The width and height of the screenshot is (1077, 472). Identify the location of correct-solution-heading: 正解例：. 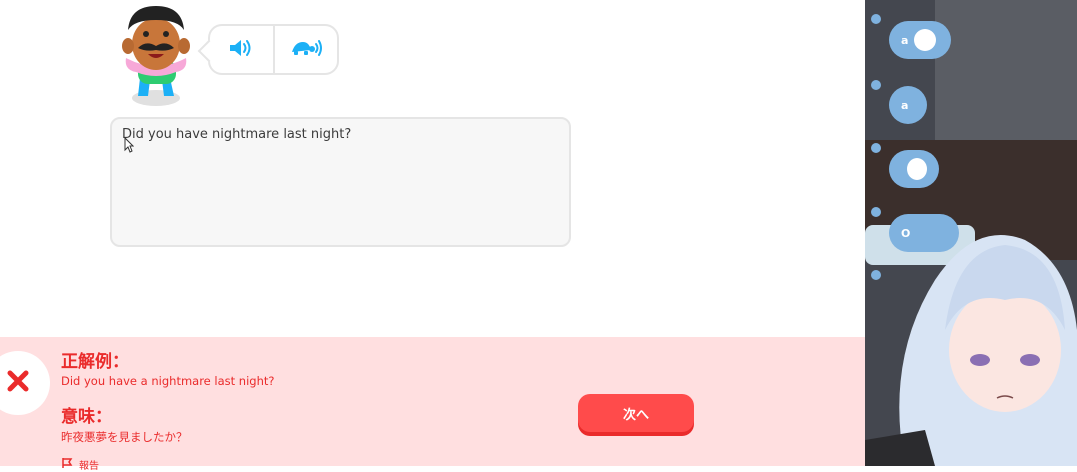
(95, 362).